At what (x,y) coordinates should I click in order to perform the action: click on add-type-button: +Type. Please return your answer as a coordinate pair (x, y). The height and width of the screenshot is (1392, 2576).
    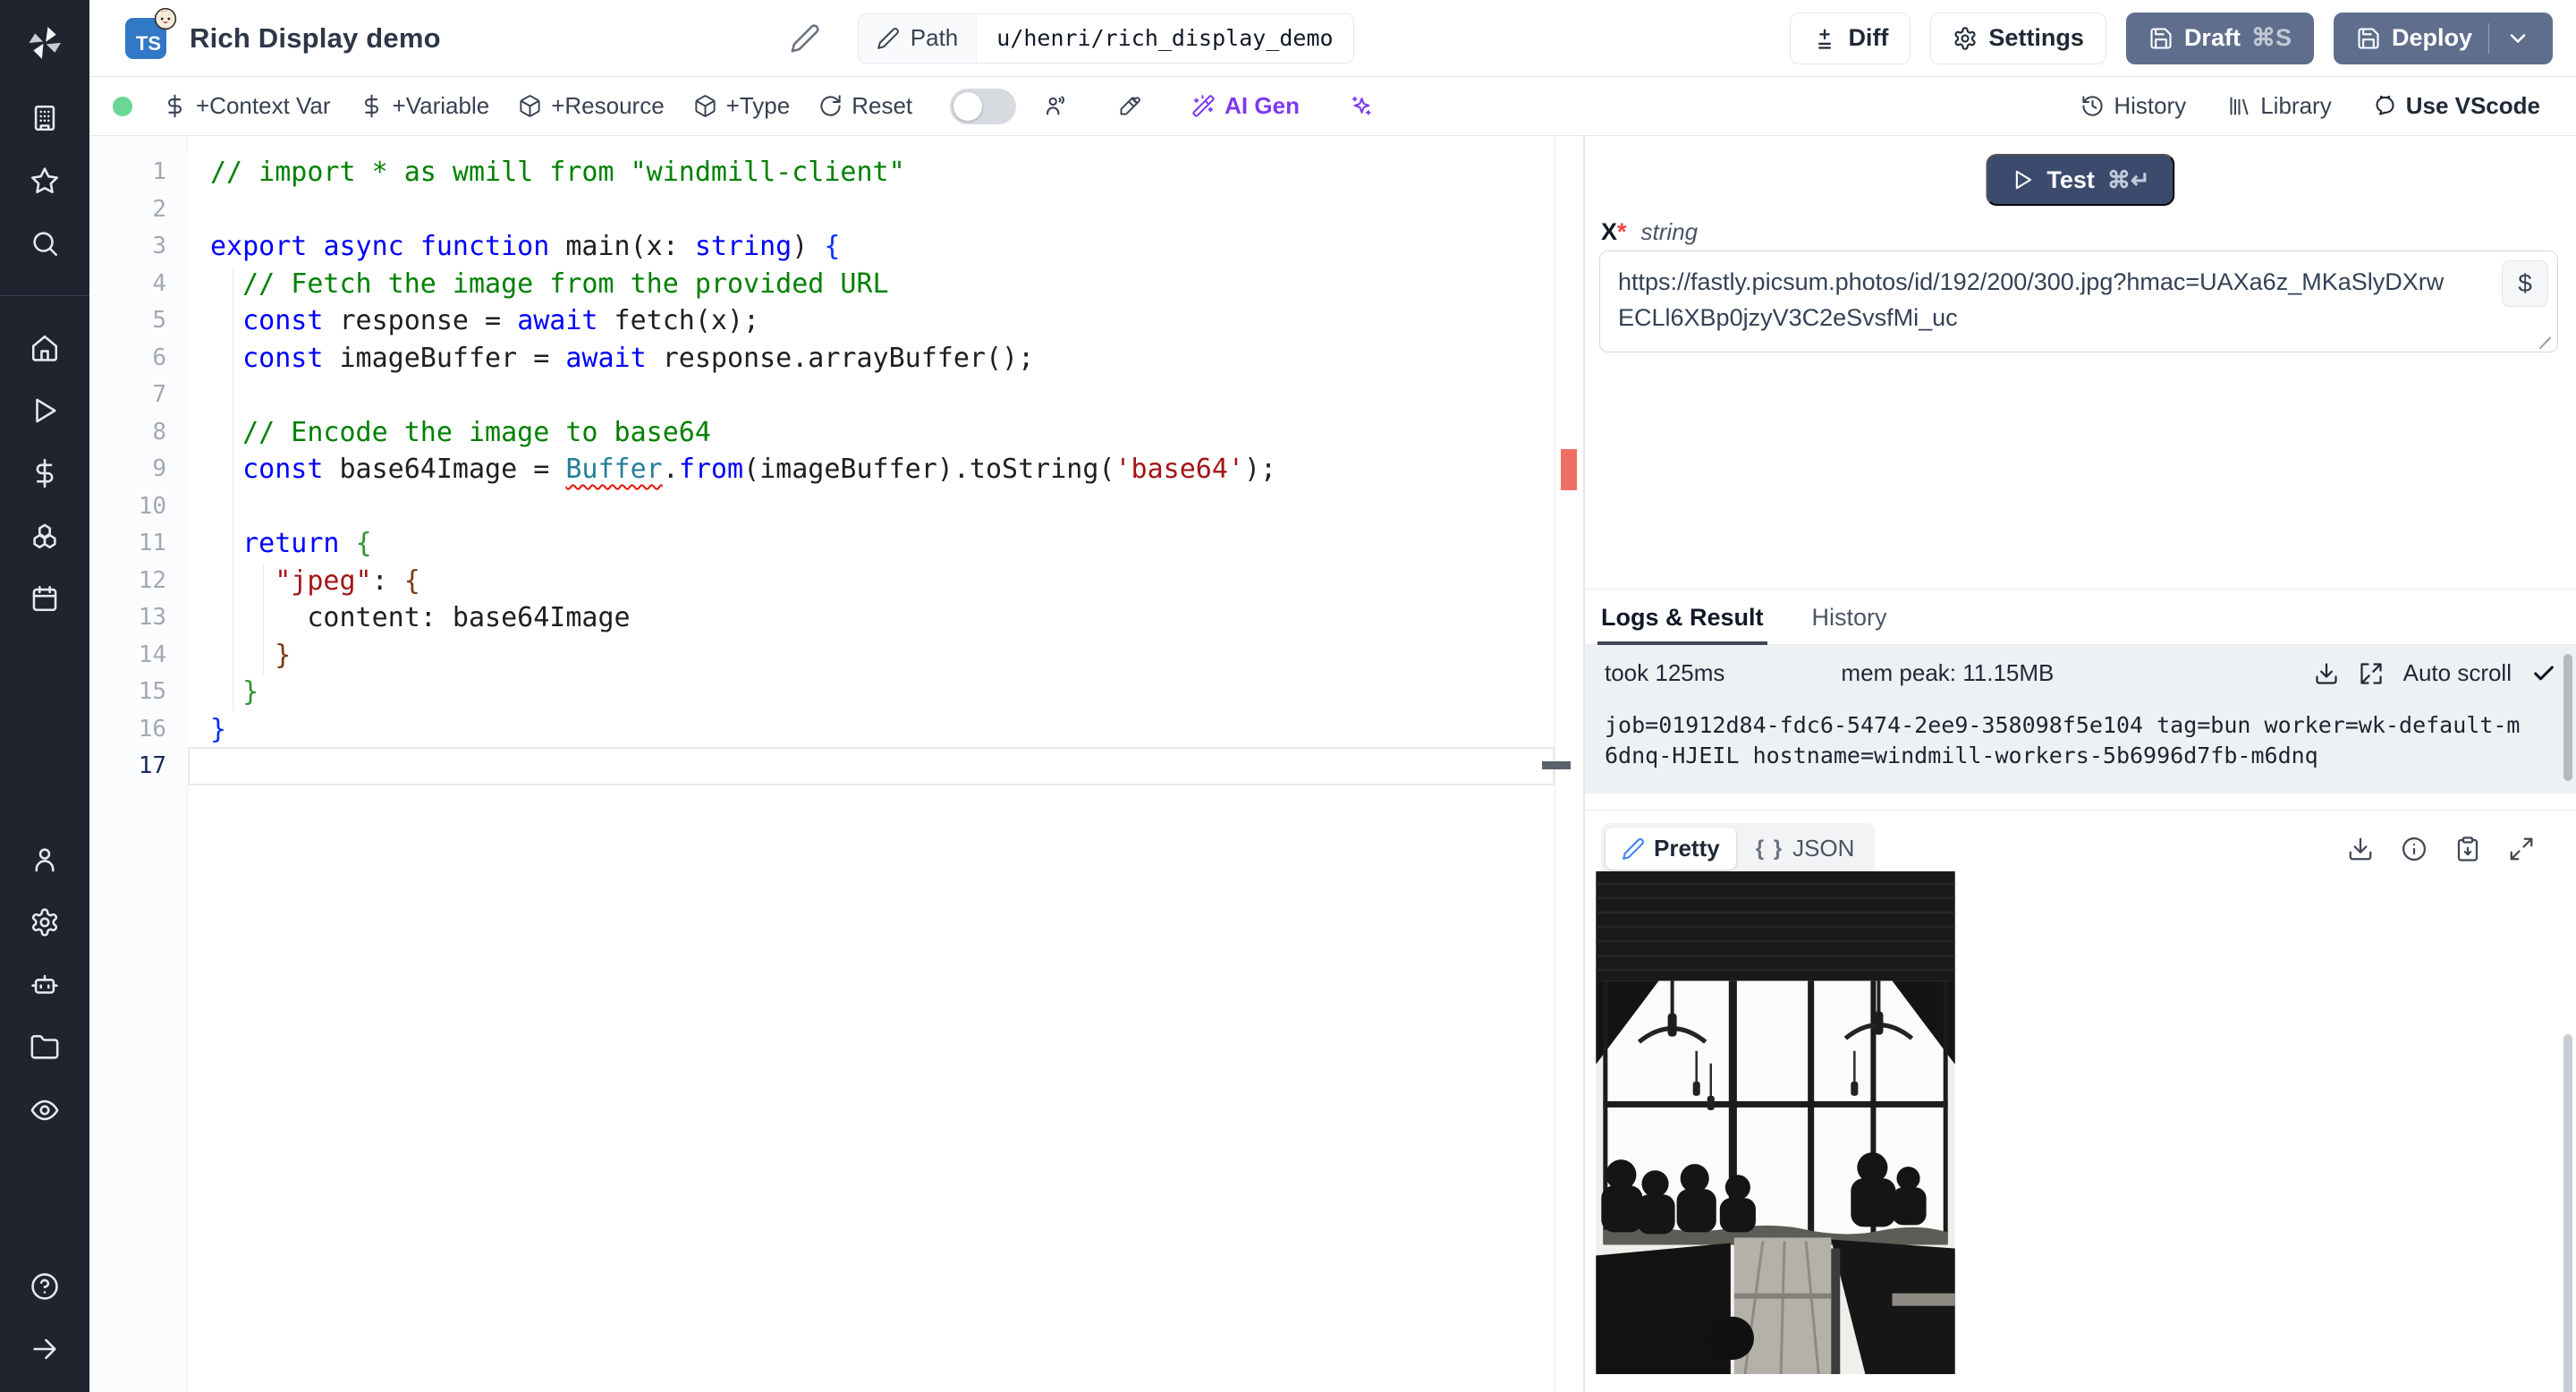
    Looking at the image, I should click on (742, 106).